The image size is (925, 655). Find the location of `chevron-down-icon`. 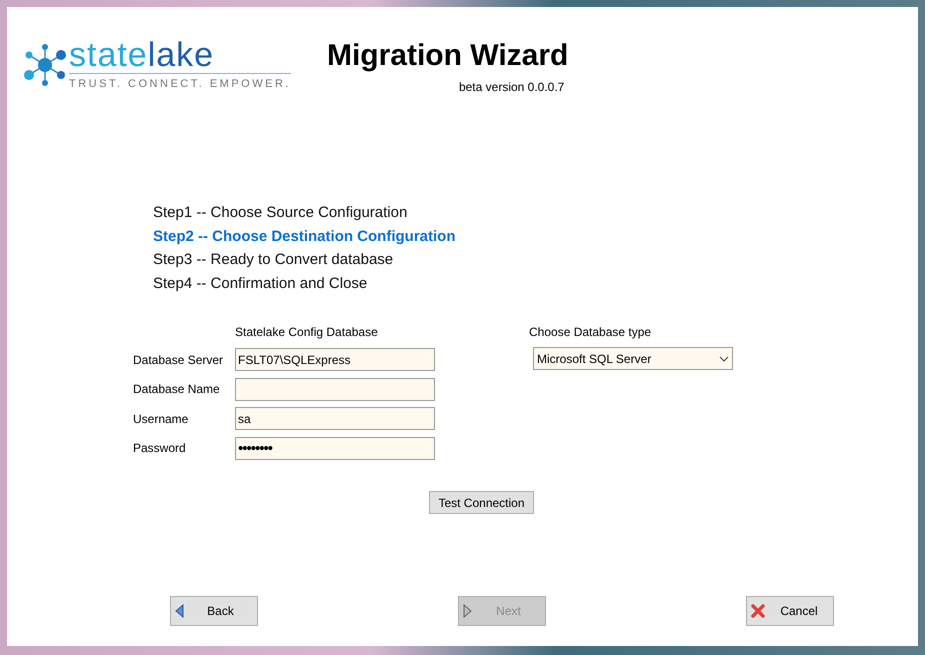

chevron-down-icon is located at coordinates (724, 359).